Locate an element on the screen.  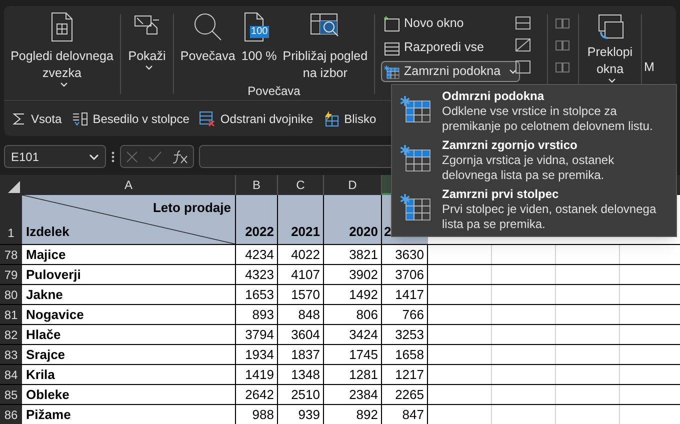
show-button: Pokaži is located at coordinates (147, 54).